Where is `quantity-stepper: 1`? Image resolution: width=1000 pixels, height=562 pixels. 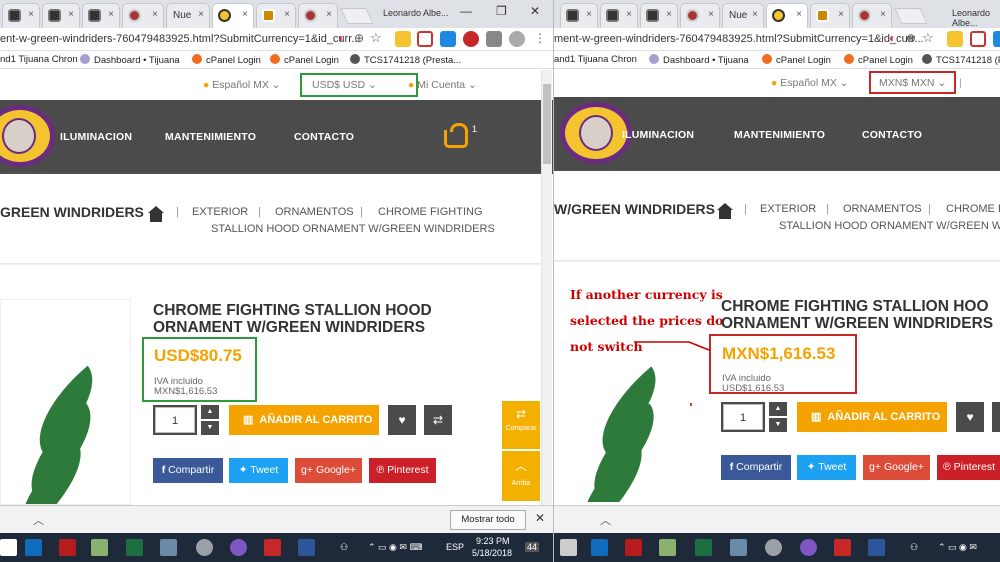 quantity-stepper: 1 is located at coordinates (743, 417).